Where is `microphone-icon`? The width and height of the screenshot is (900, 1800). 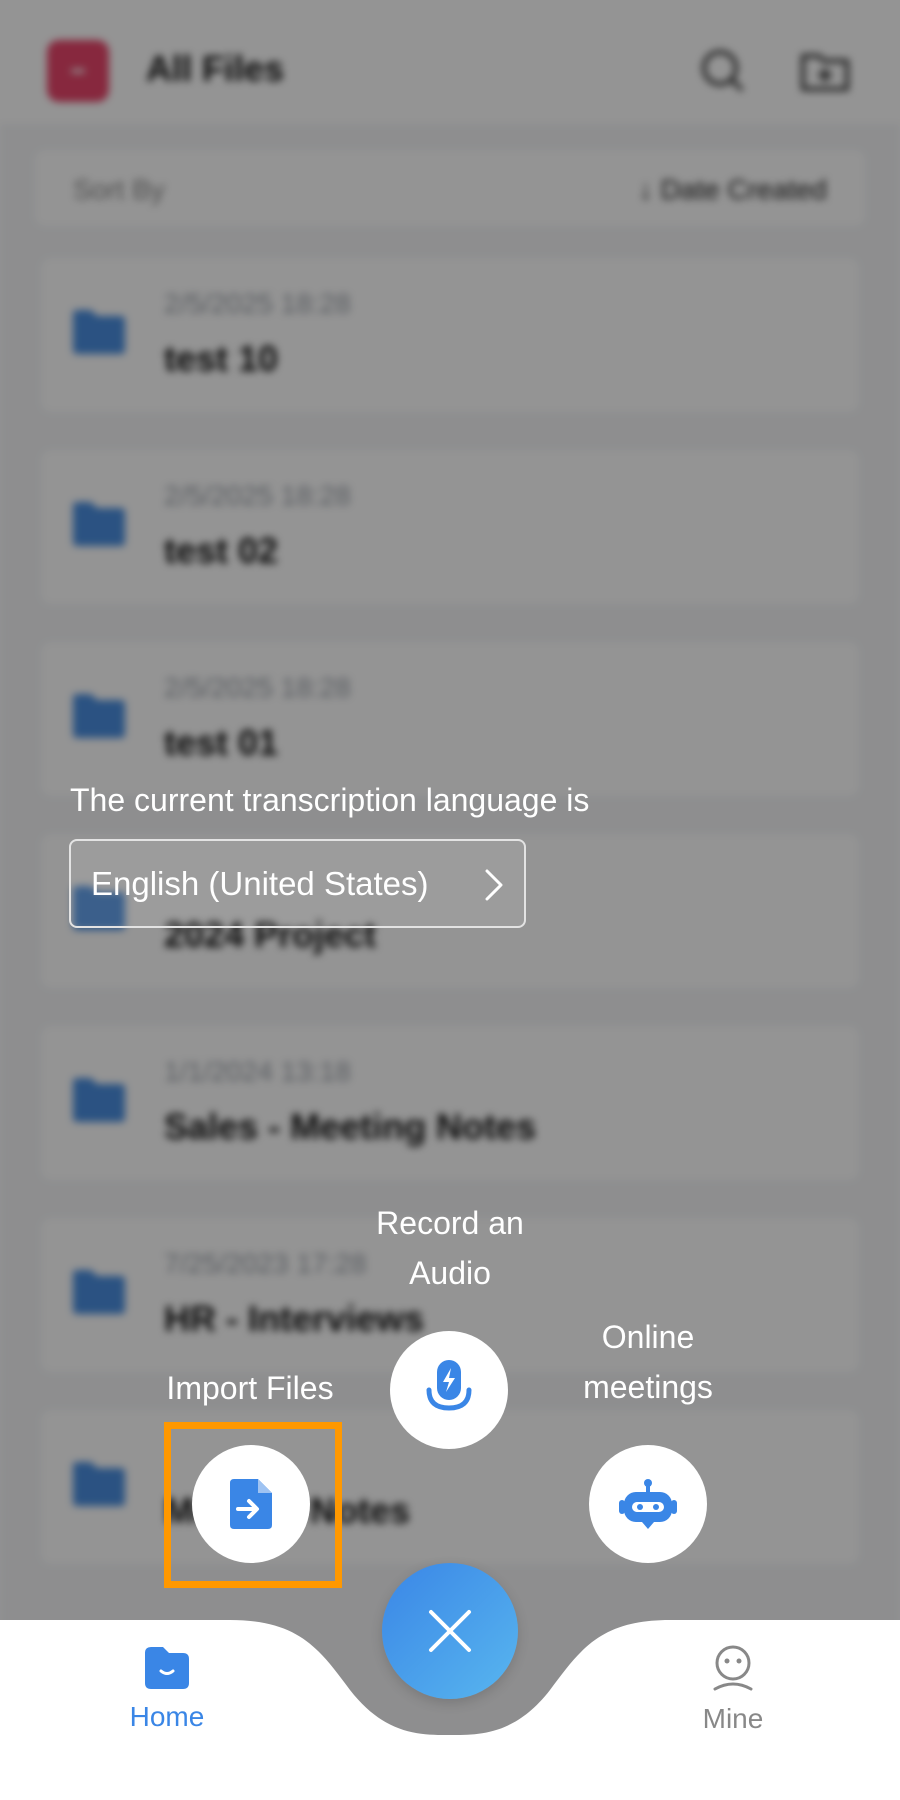 microphone-icon is located at coordinates (449, 1385).